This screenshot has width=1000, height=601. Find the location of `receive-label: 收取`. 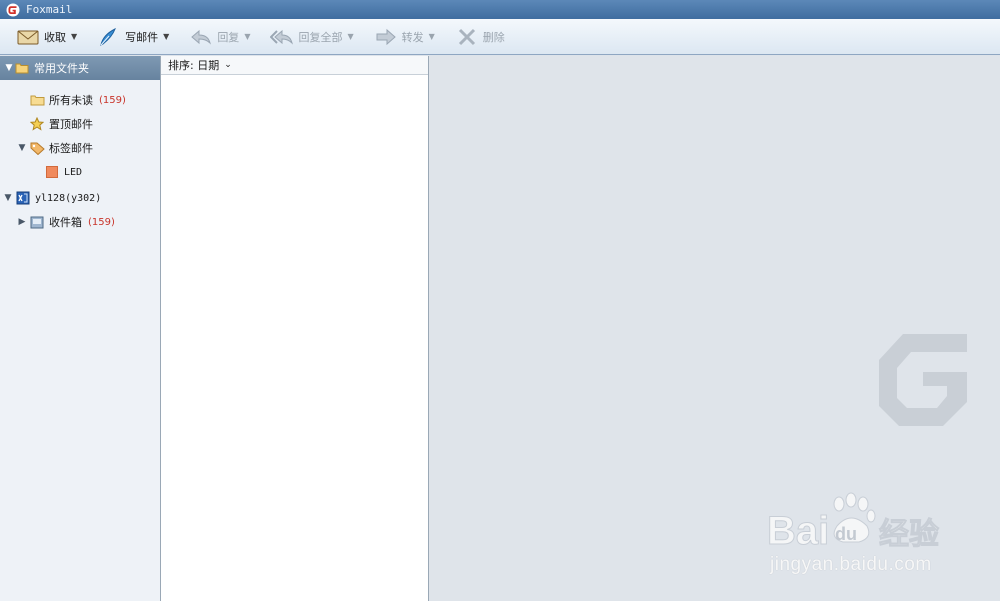

receive-label: 收取 is located at coordinates (55, 37).